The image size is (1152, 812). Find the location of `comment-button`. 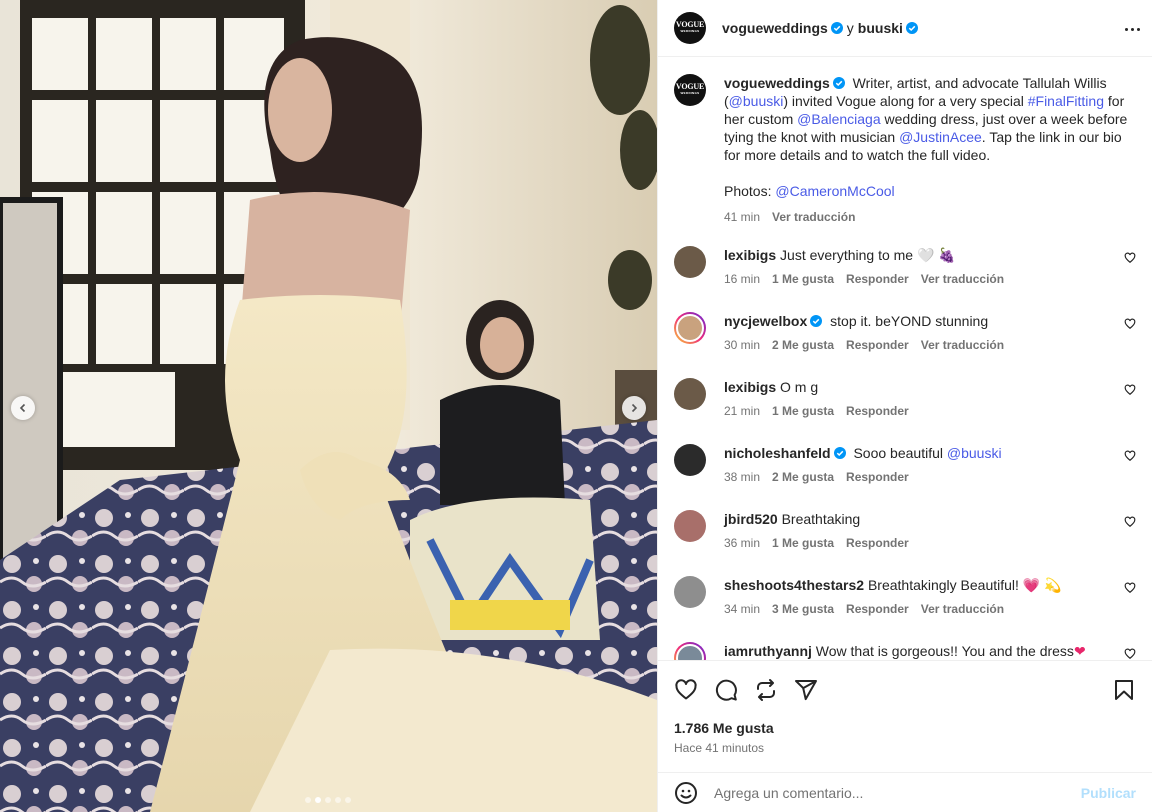

comment-button is located at coordinates (726, 690).